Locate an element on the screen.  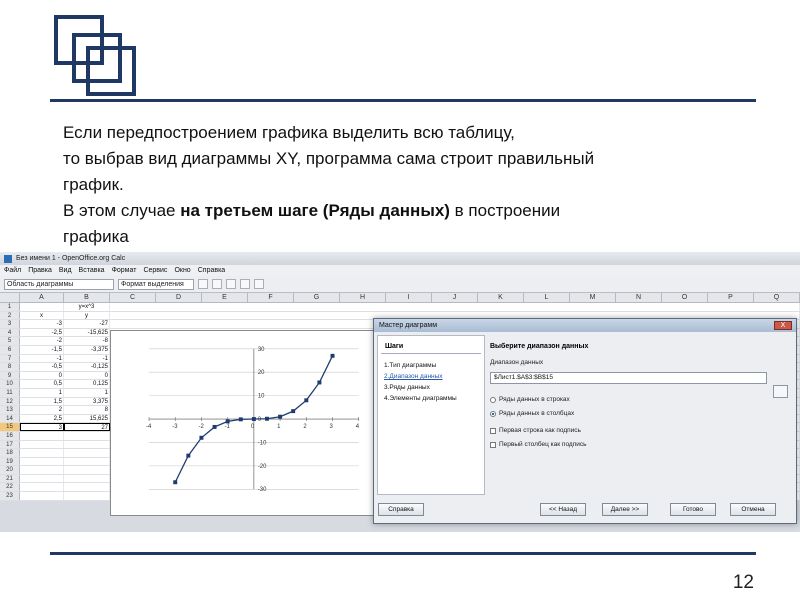
format-selection-icon is located at coordinates (203, 284).